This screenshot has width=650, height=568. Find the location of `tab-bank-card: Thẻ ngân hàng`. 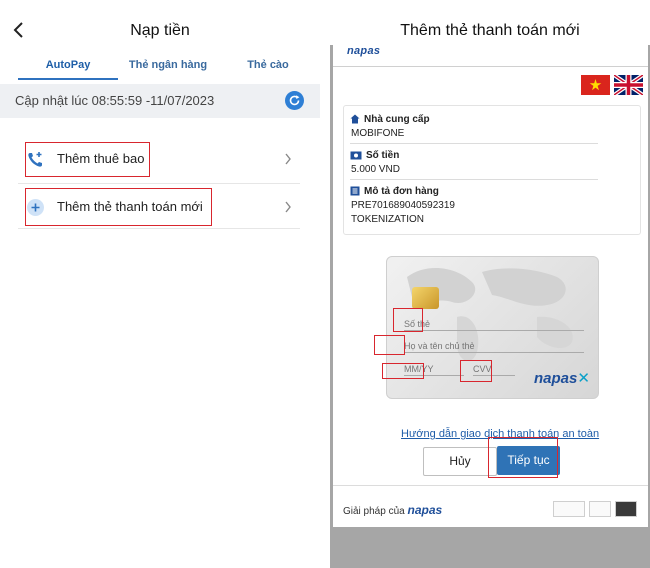

tab-bank-card: Thẻ ngân hàng is located at coordinates (168, 67).